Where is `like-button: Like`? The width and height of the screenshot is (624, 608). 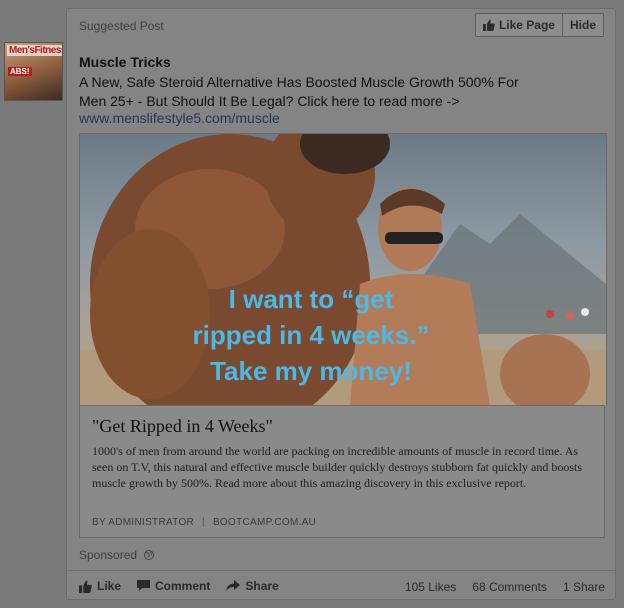
like-button: Like is located at coordinates (100, 586).